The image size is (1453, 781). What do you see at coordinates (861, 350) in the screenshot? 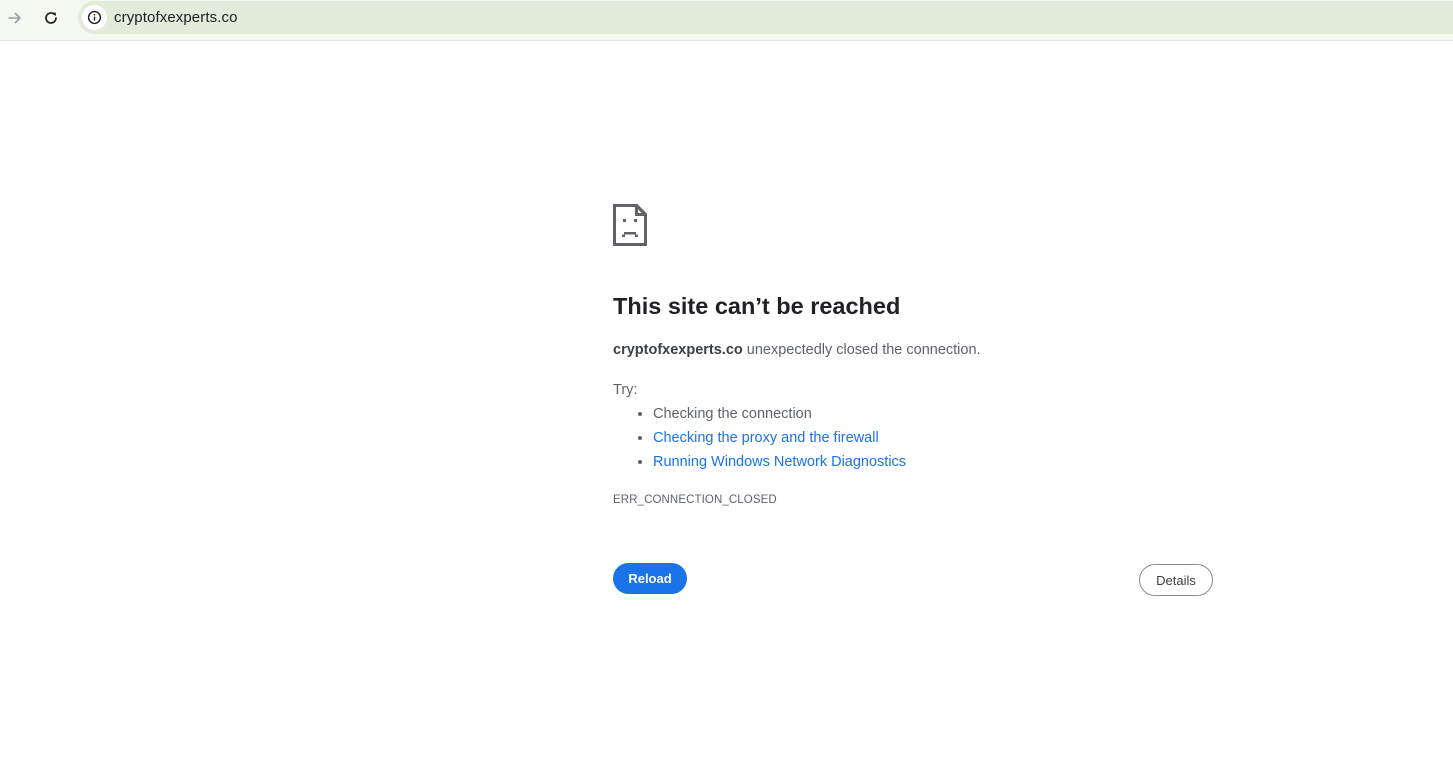
I see `summary-text: unexpectedly closed the connection.` at bounding box center [861, 350].